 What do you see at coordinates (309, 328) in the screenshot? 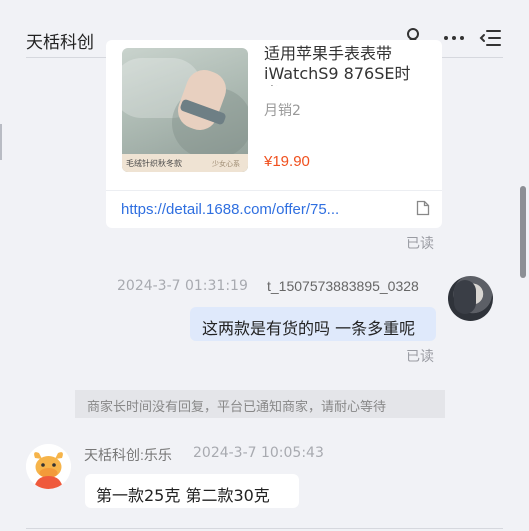
I see `outgoing-message-text: 这两款是有货的吗 一条多重呢` at bounding box center [309, 328].